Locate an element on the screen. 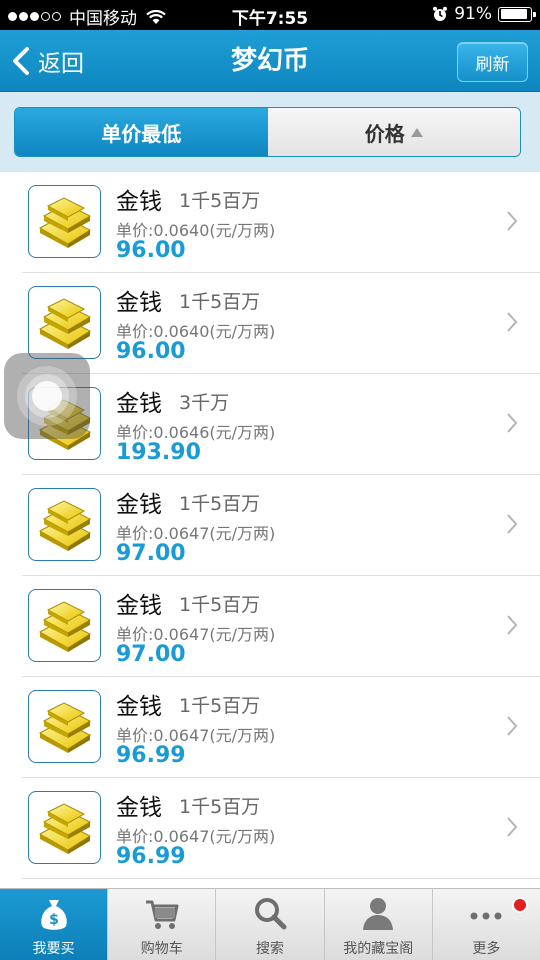  money-bag-icon: $ is located at coordinates (53, 915).